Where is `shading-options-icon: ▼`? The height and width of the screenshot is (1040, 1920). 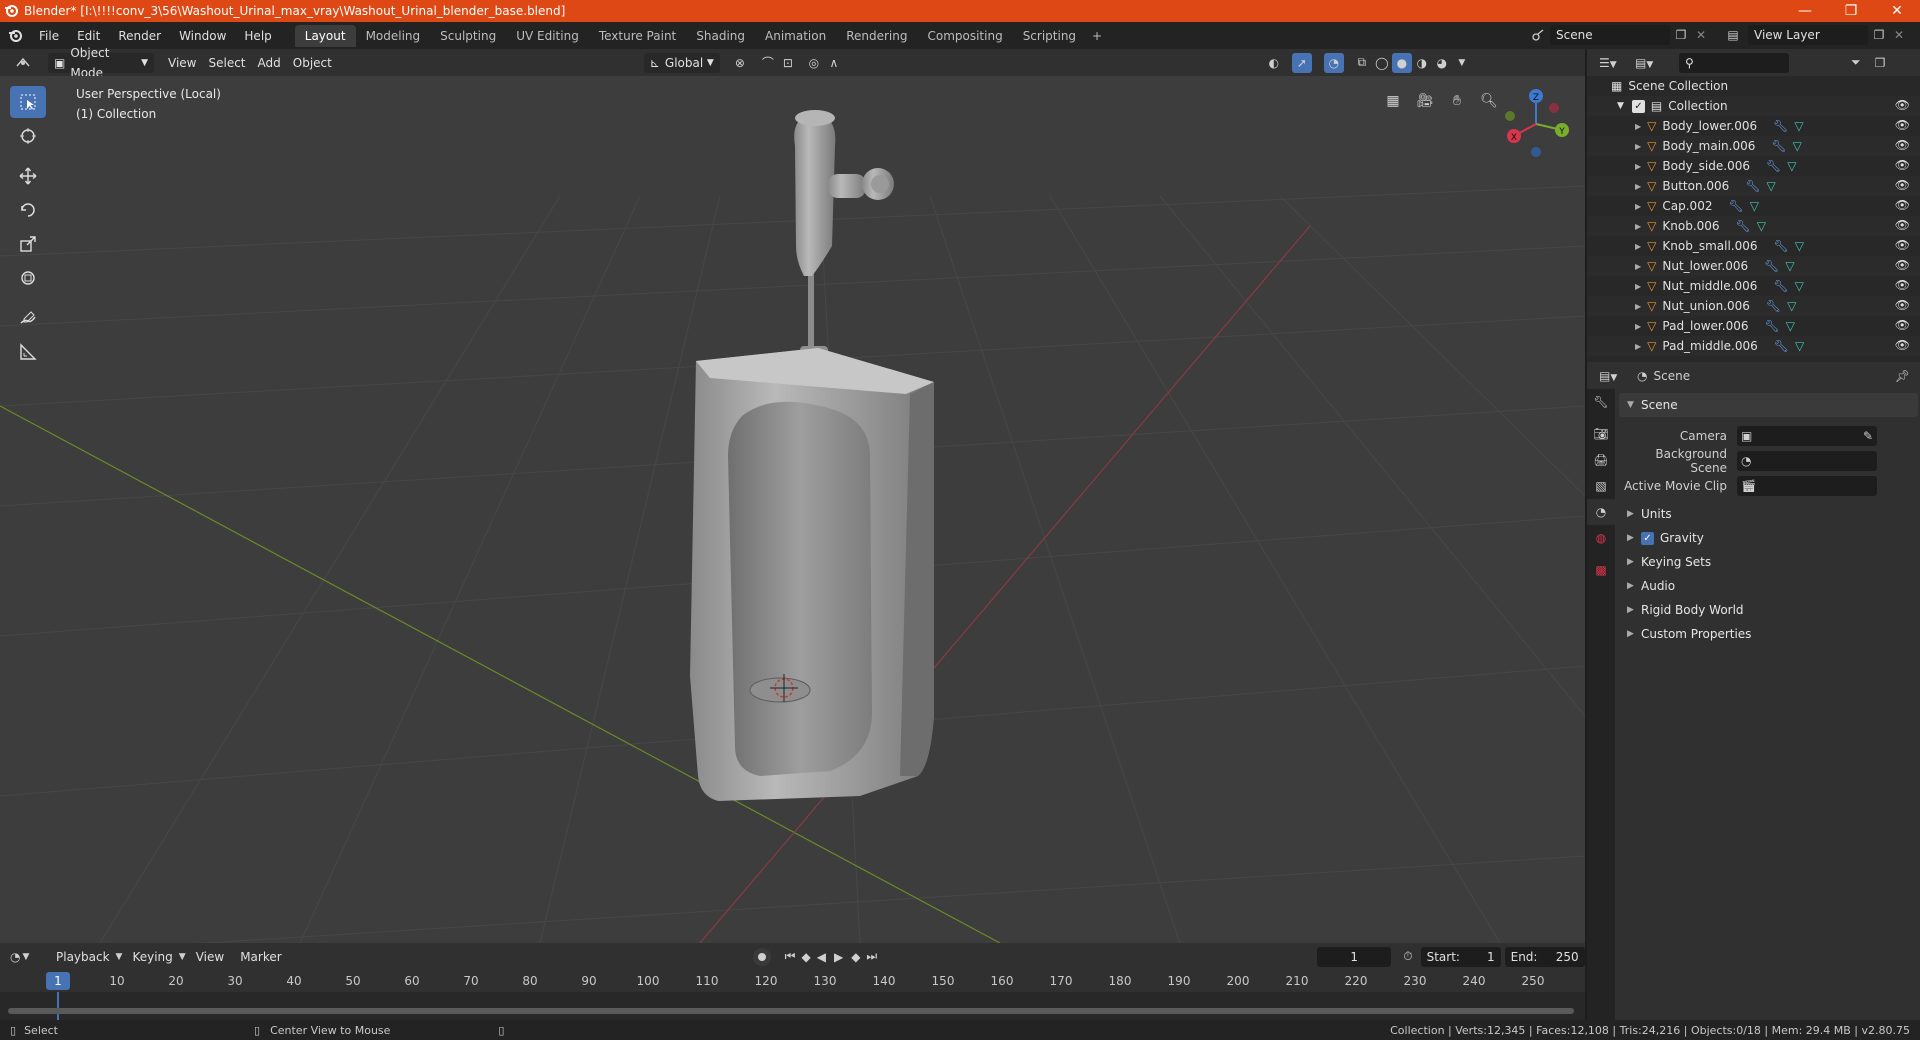 shading-options-icon: ▼ is located at coordinates (1462, 63).